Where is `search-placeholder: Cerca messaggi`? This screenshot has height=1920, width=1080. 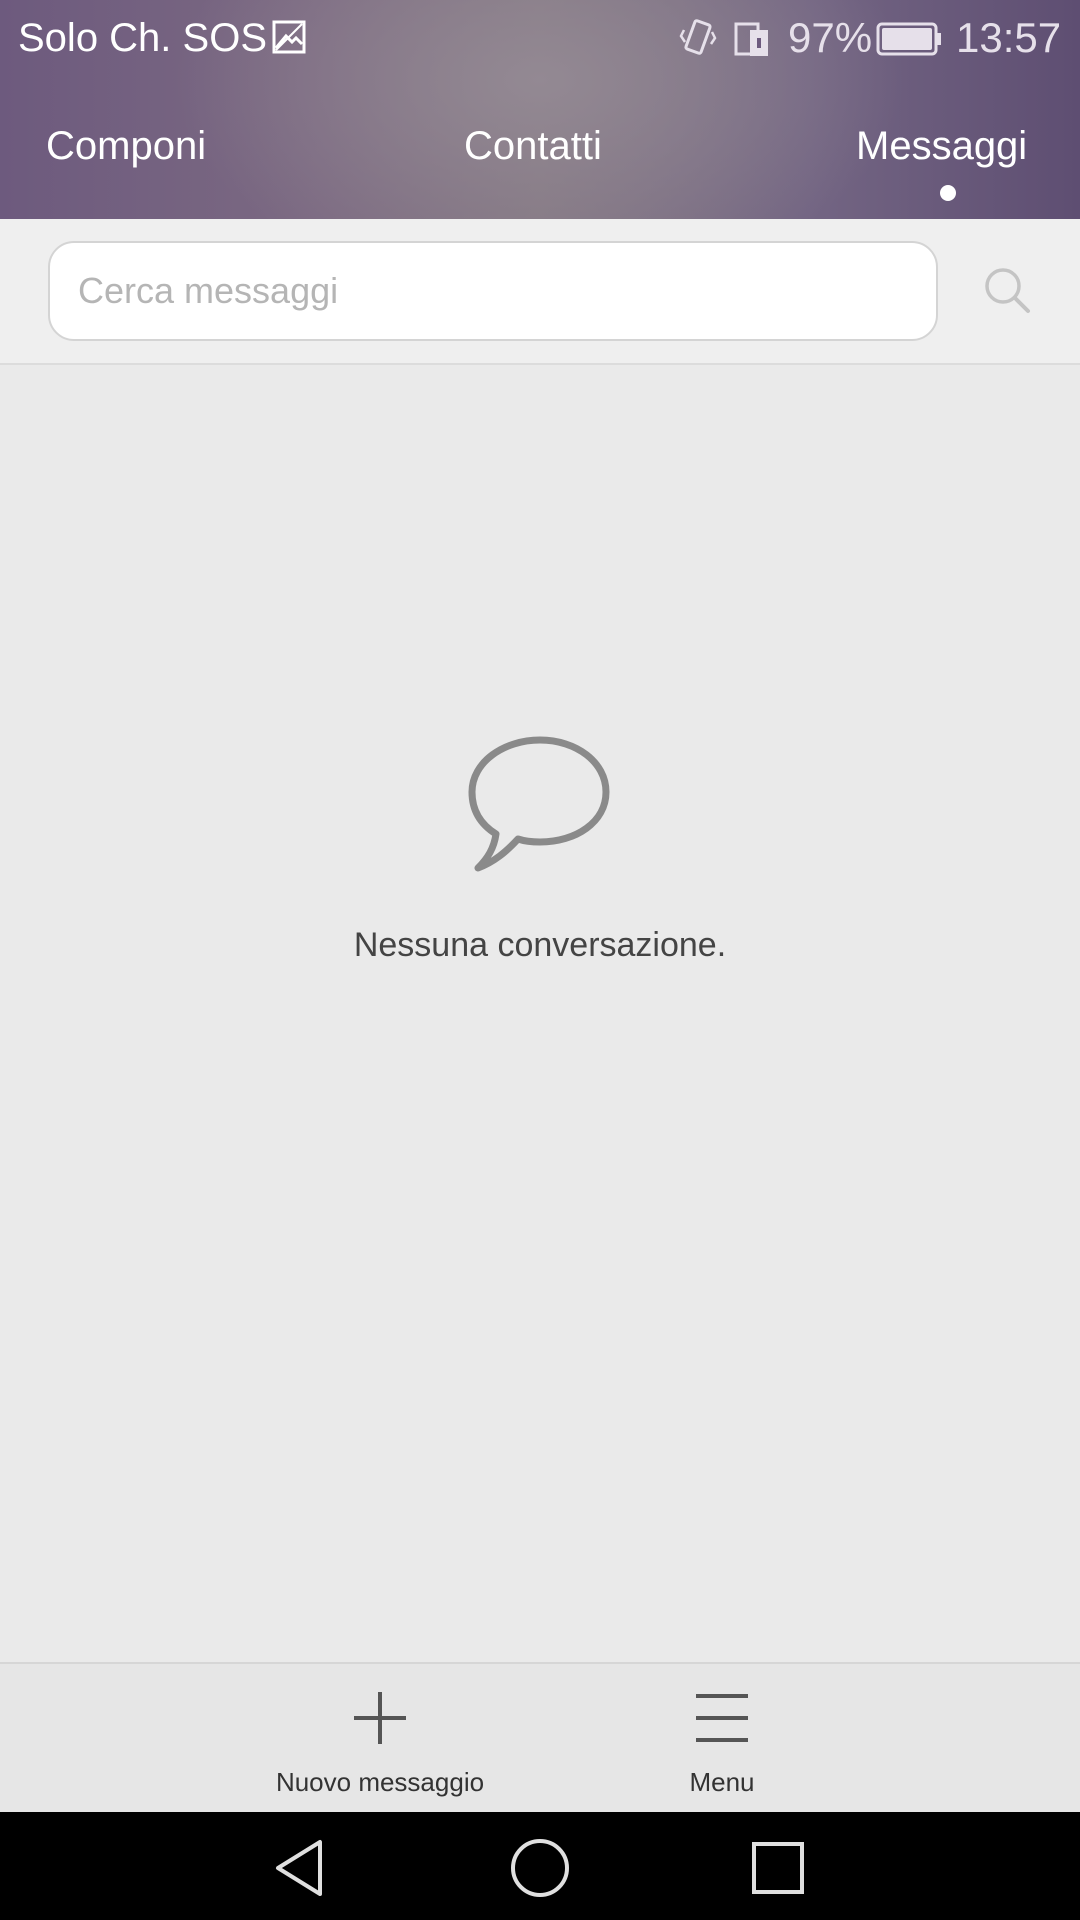 search-placeholder: Cerca messaggi is located at coordinates (208, 290).